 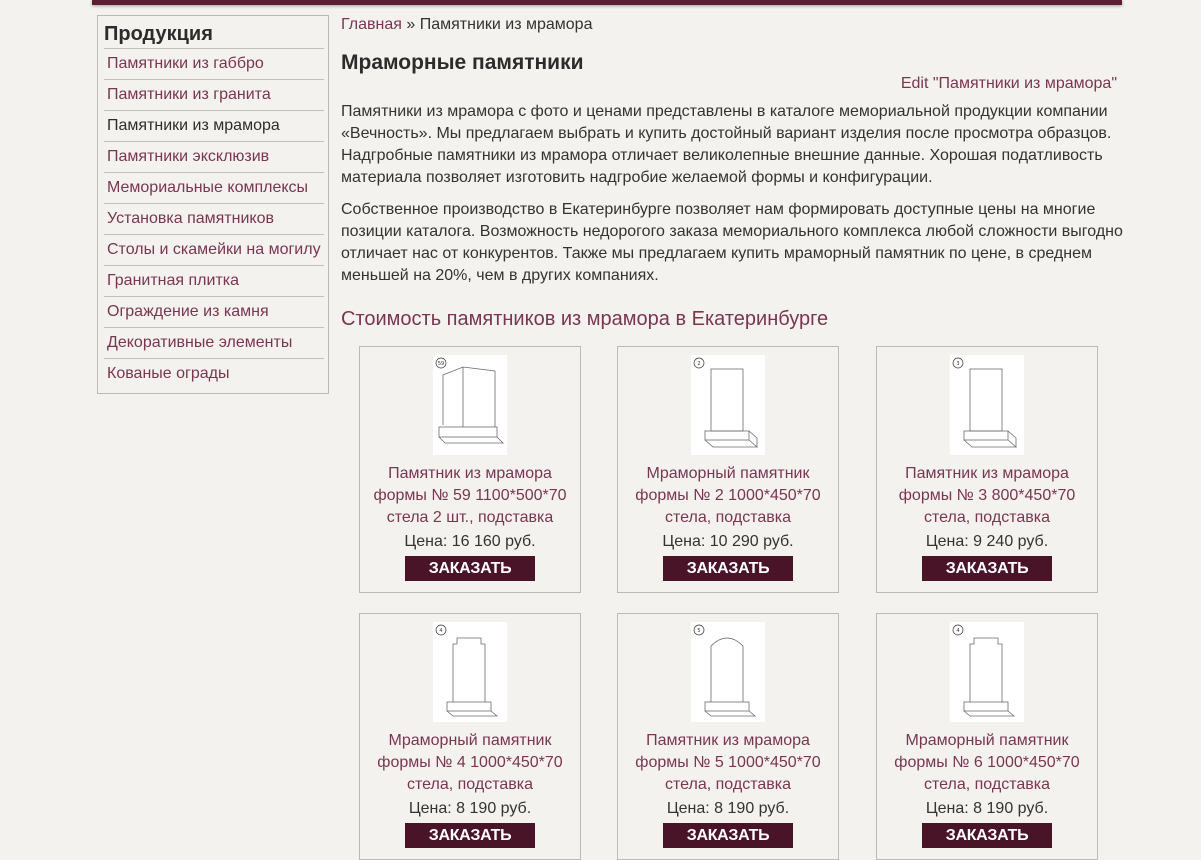 What do you see at coordinates (214, 187) in the screenshot?
I see `sidebar-item-memorial-complexes: Мемориальные комплексы` at bounding box center [214, 187].